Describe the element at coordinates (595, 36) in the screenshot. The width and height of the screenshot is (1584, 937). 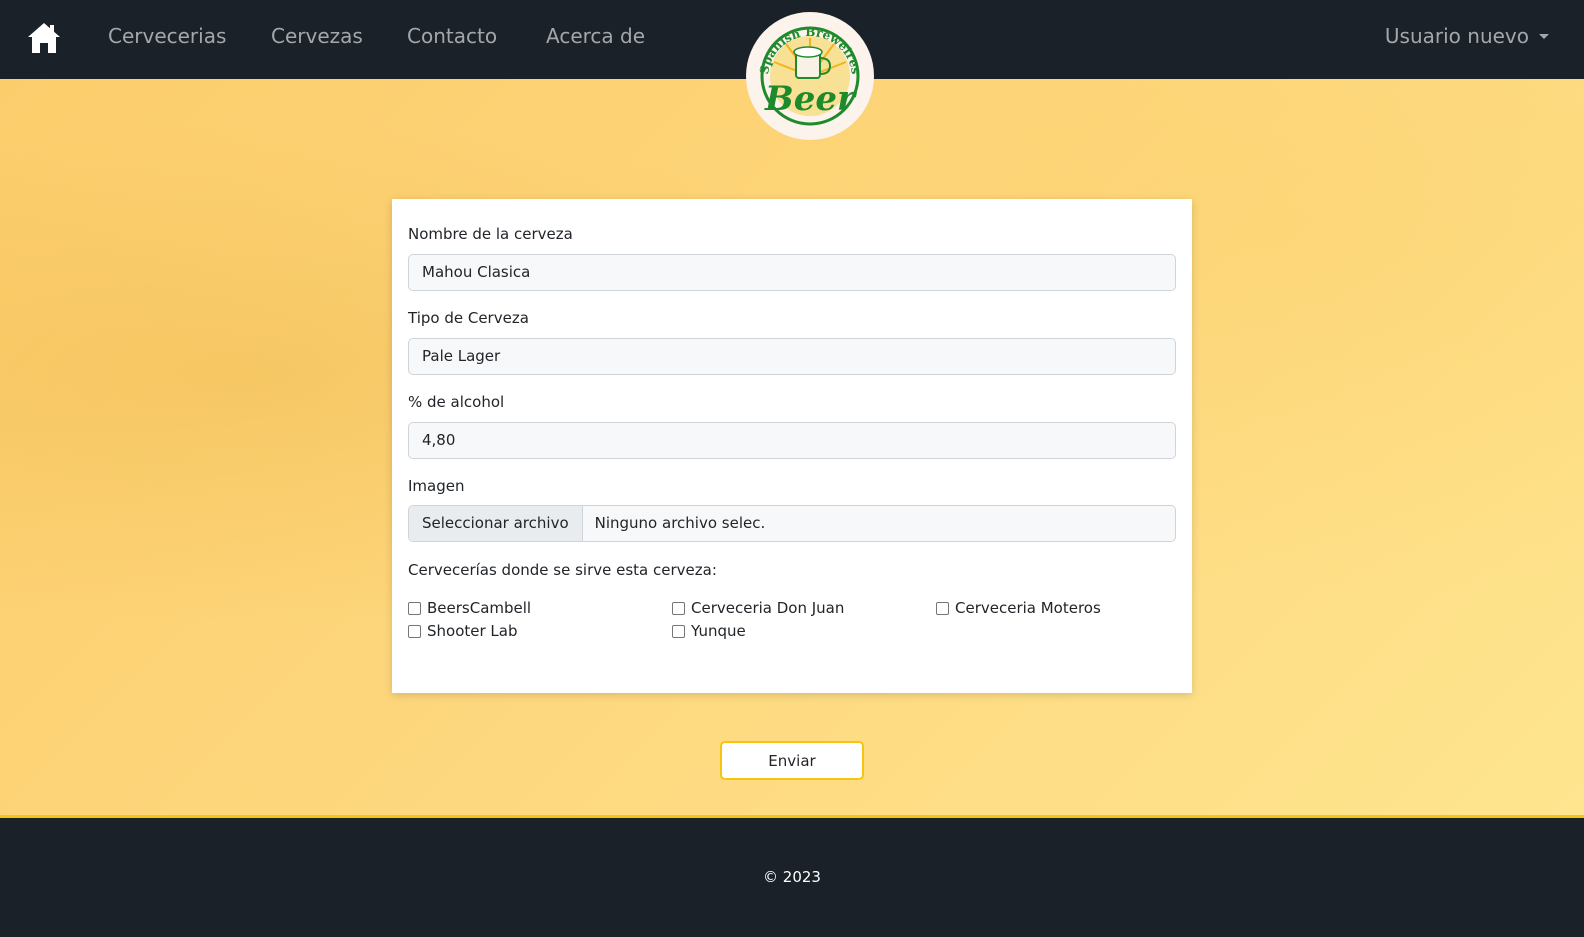
I see `nav-link-acerca-de: Acerca de` at that location.